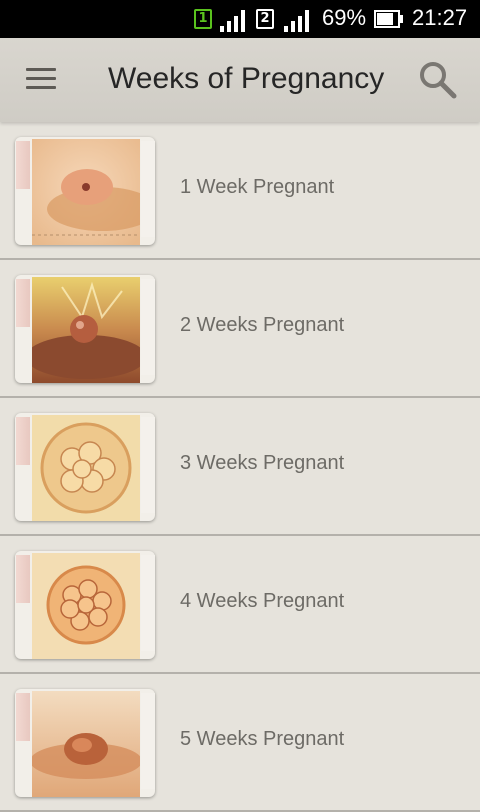 This screenshot has height=812, width=480. What do you see at coordinates (388, 19) in the screenshot?
I see `battery-icon` at bounding box center [388, 19].